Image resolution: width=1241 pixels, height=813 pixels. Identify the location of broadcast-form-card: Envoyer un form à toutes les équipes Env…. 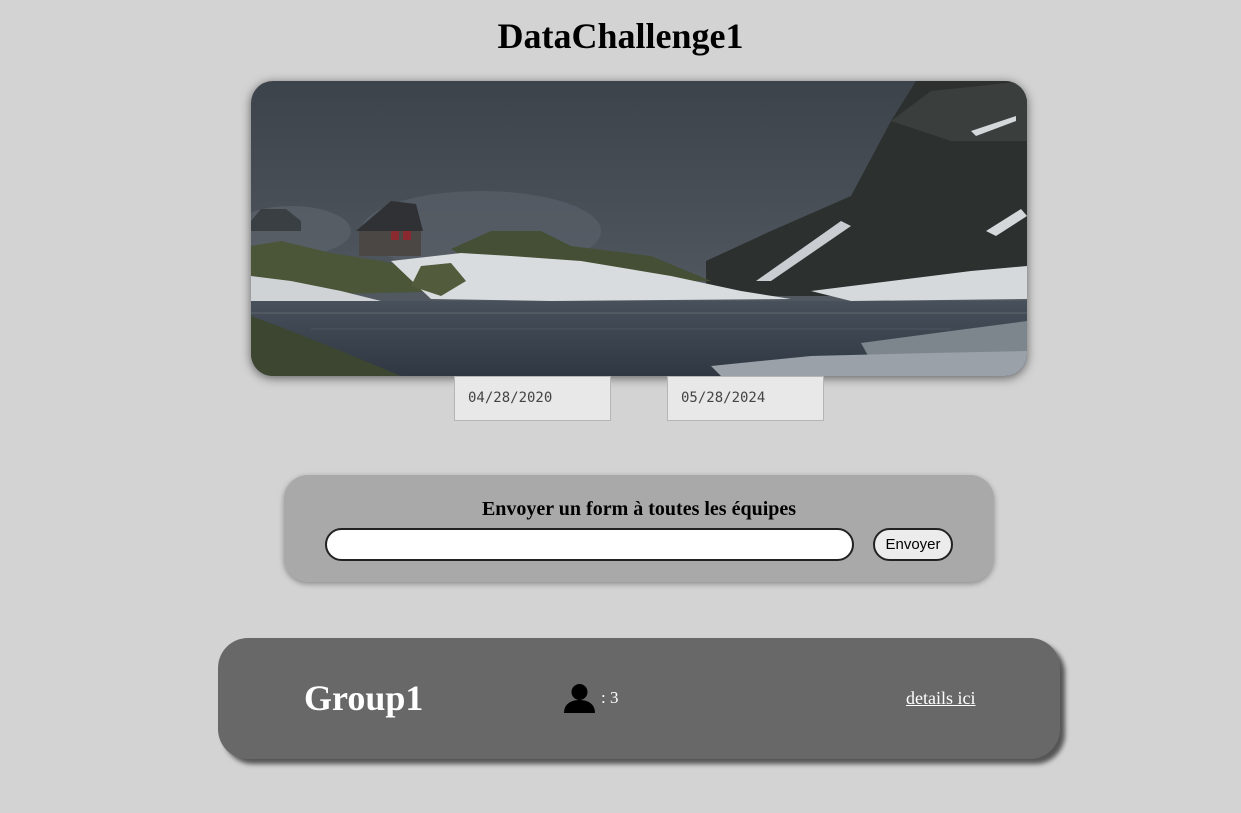
(639, 528).